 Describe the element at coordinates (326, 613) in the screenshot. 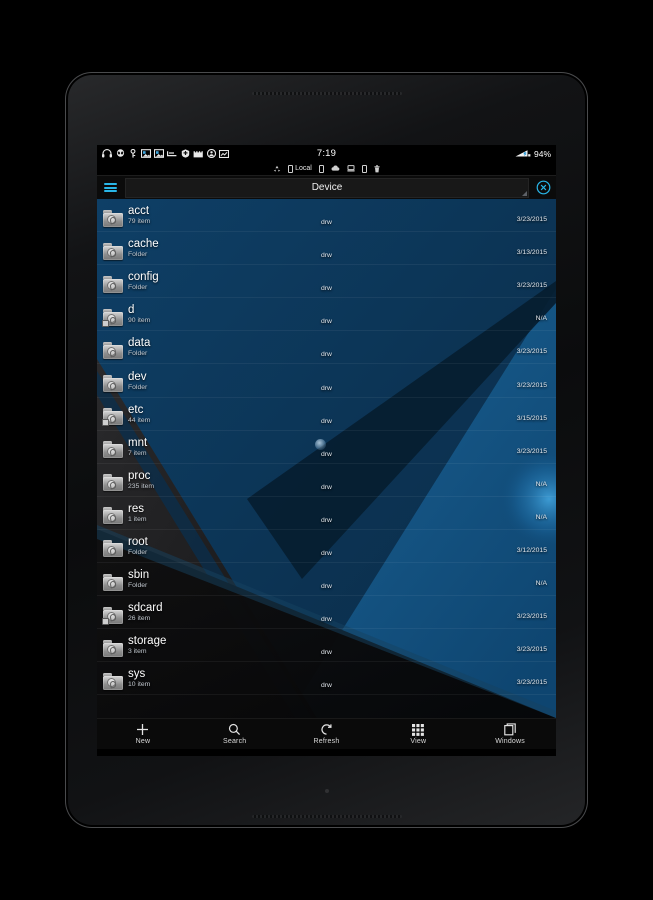

I see `table-row: sdcard 26 item drw 3/23/2015` at that location.